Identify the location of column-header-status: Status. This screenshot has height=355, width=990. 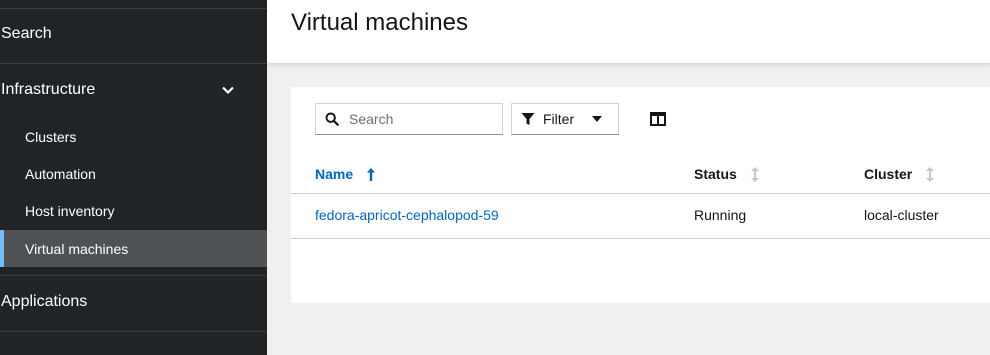
(726, 174).